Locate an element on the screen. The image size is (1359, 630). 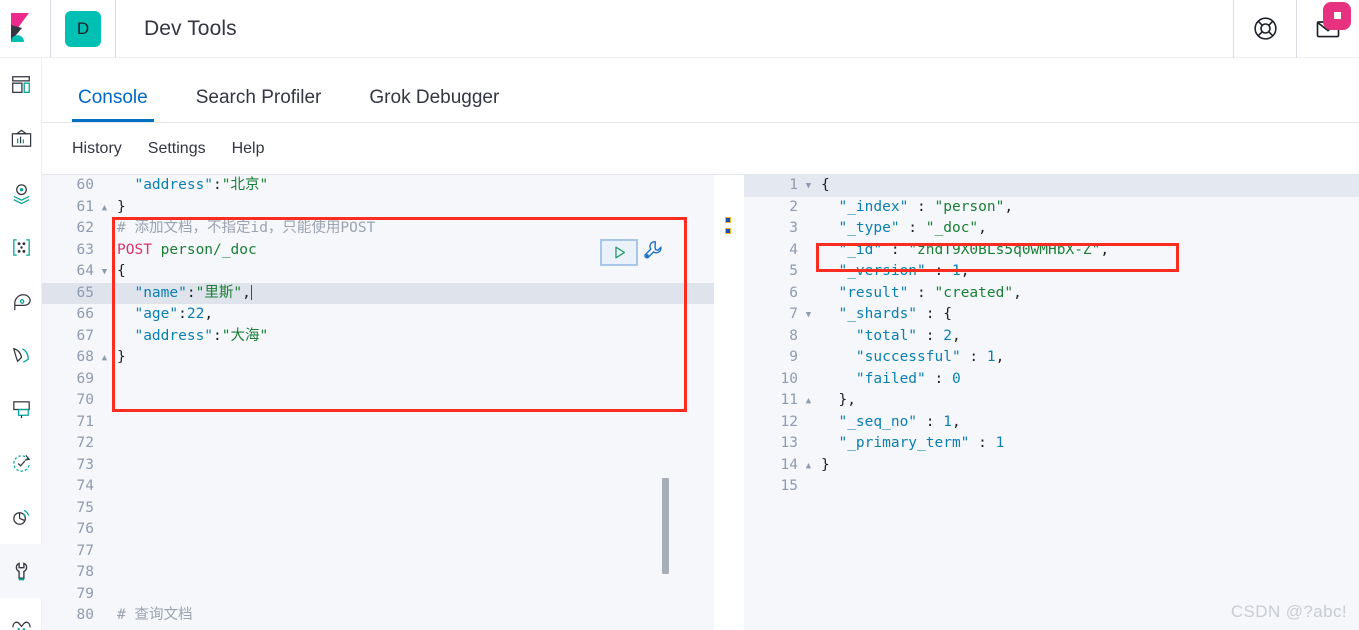
line-text: # 查询文档 is located at coordinates (155, 615).